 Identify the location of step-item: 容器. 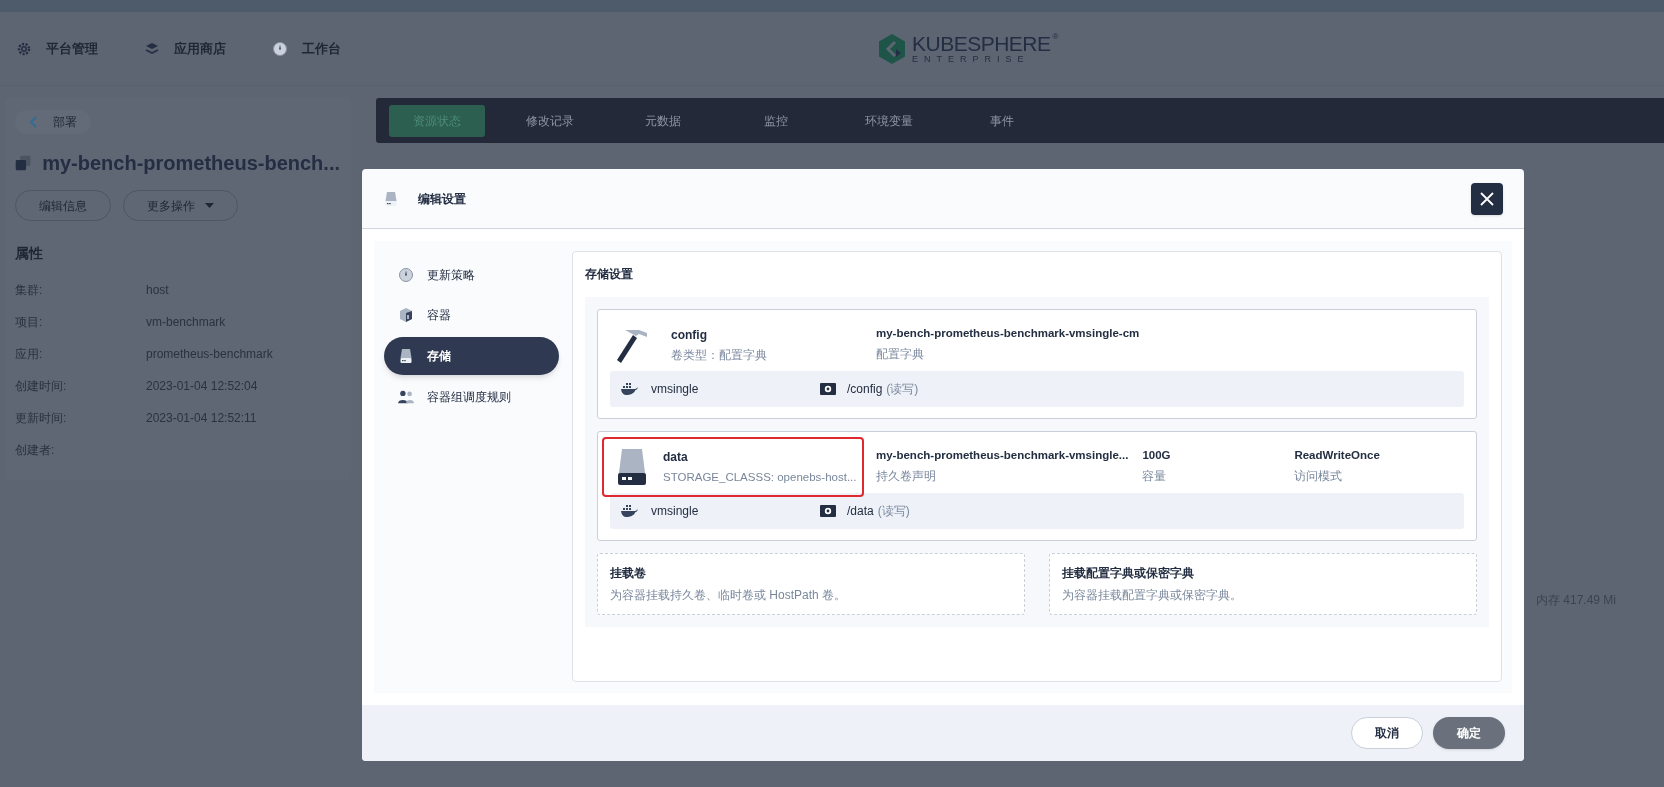
(471, 315).